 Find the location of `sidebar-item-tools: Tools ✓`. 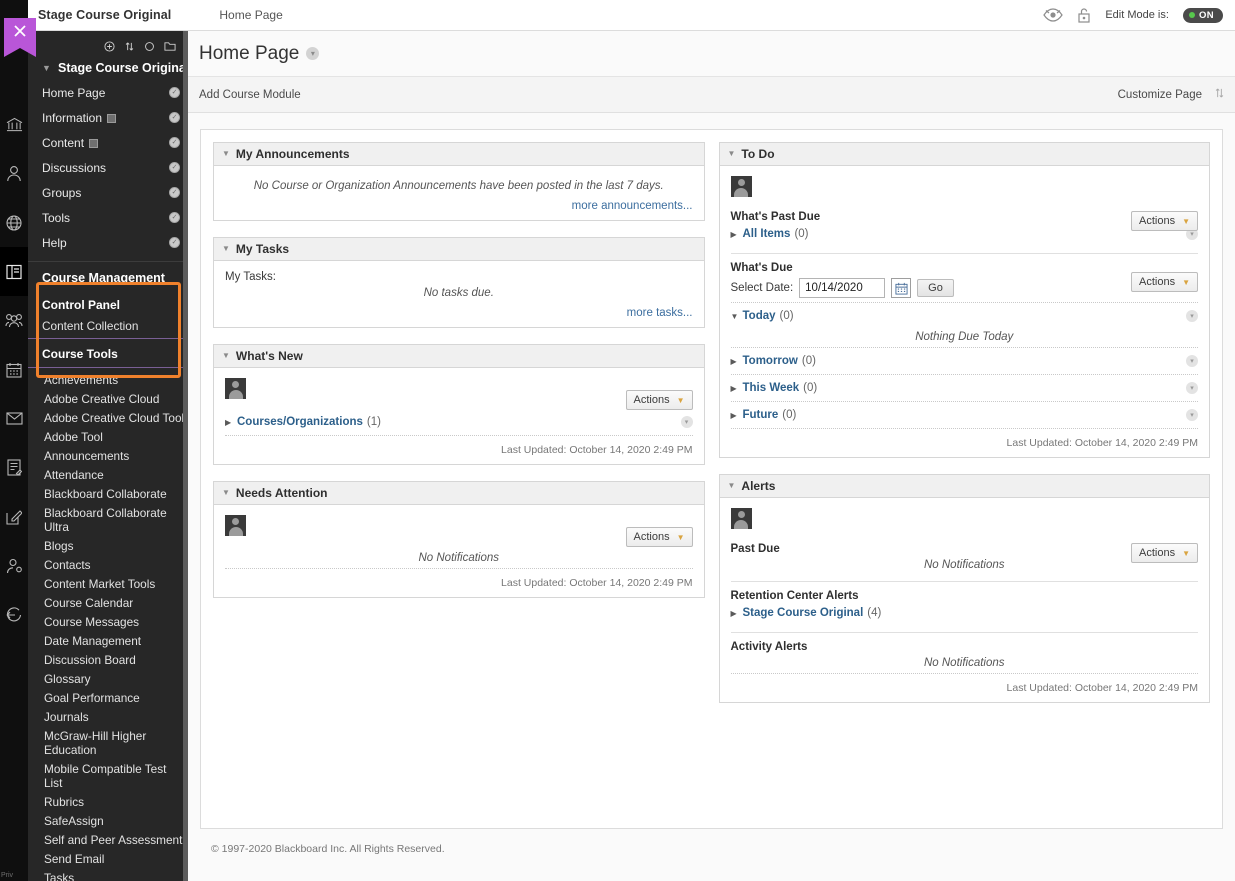

sidebar-item-tools: Tools ✓ is located at coordinates (108, 217).